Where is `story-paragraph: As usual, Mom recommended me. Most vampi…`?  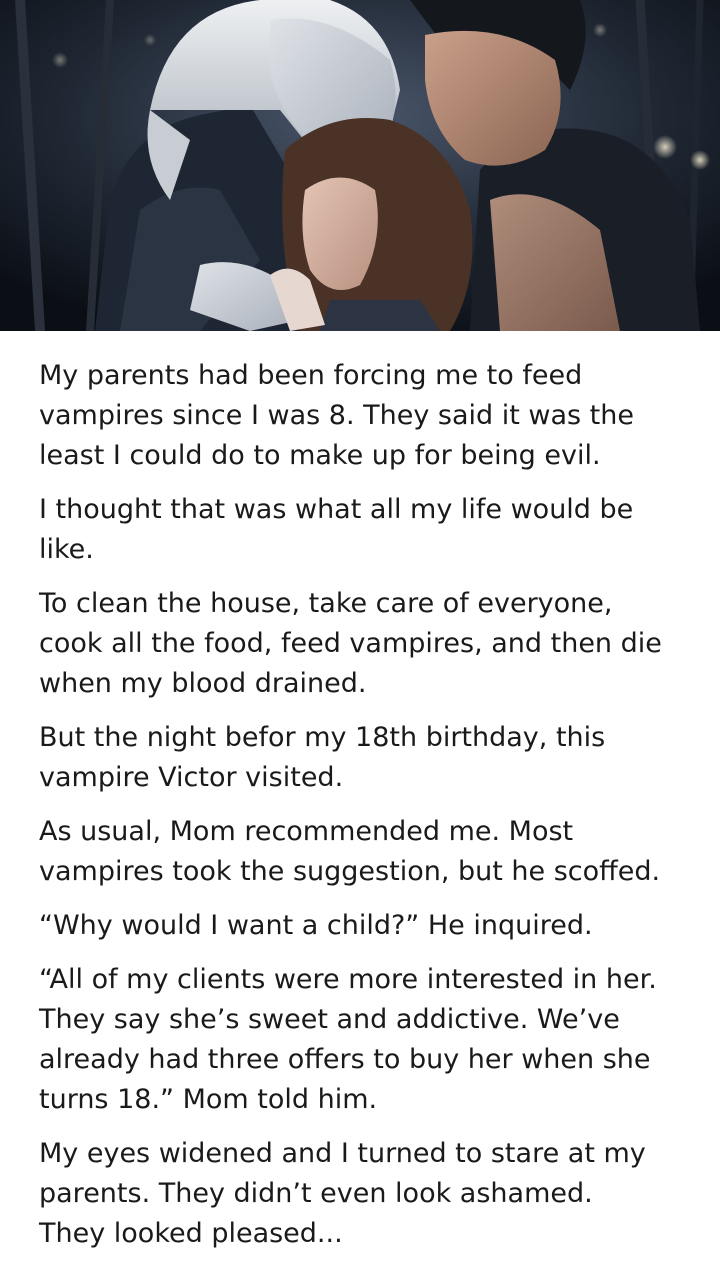 story-paragraph: As usual, Mom recommended me. Most vampi… is located at coordinates (364, 852).